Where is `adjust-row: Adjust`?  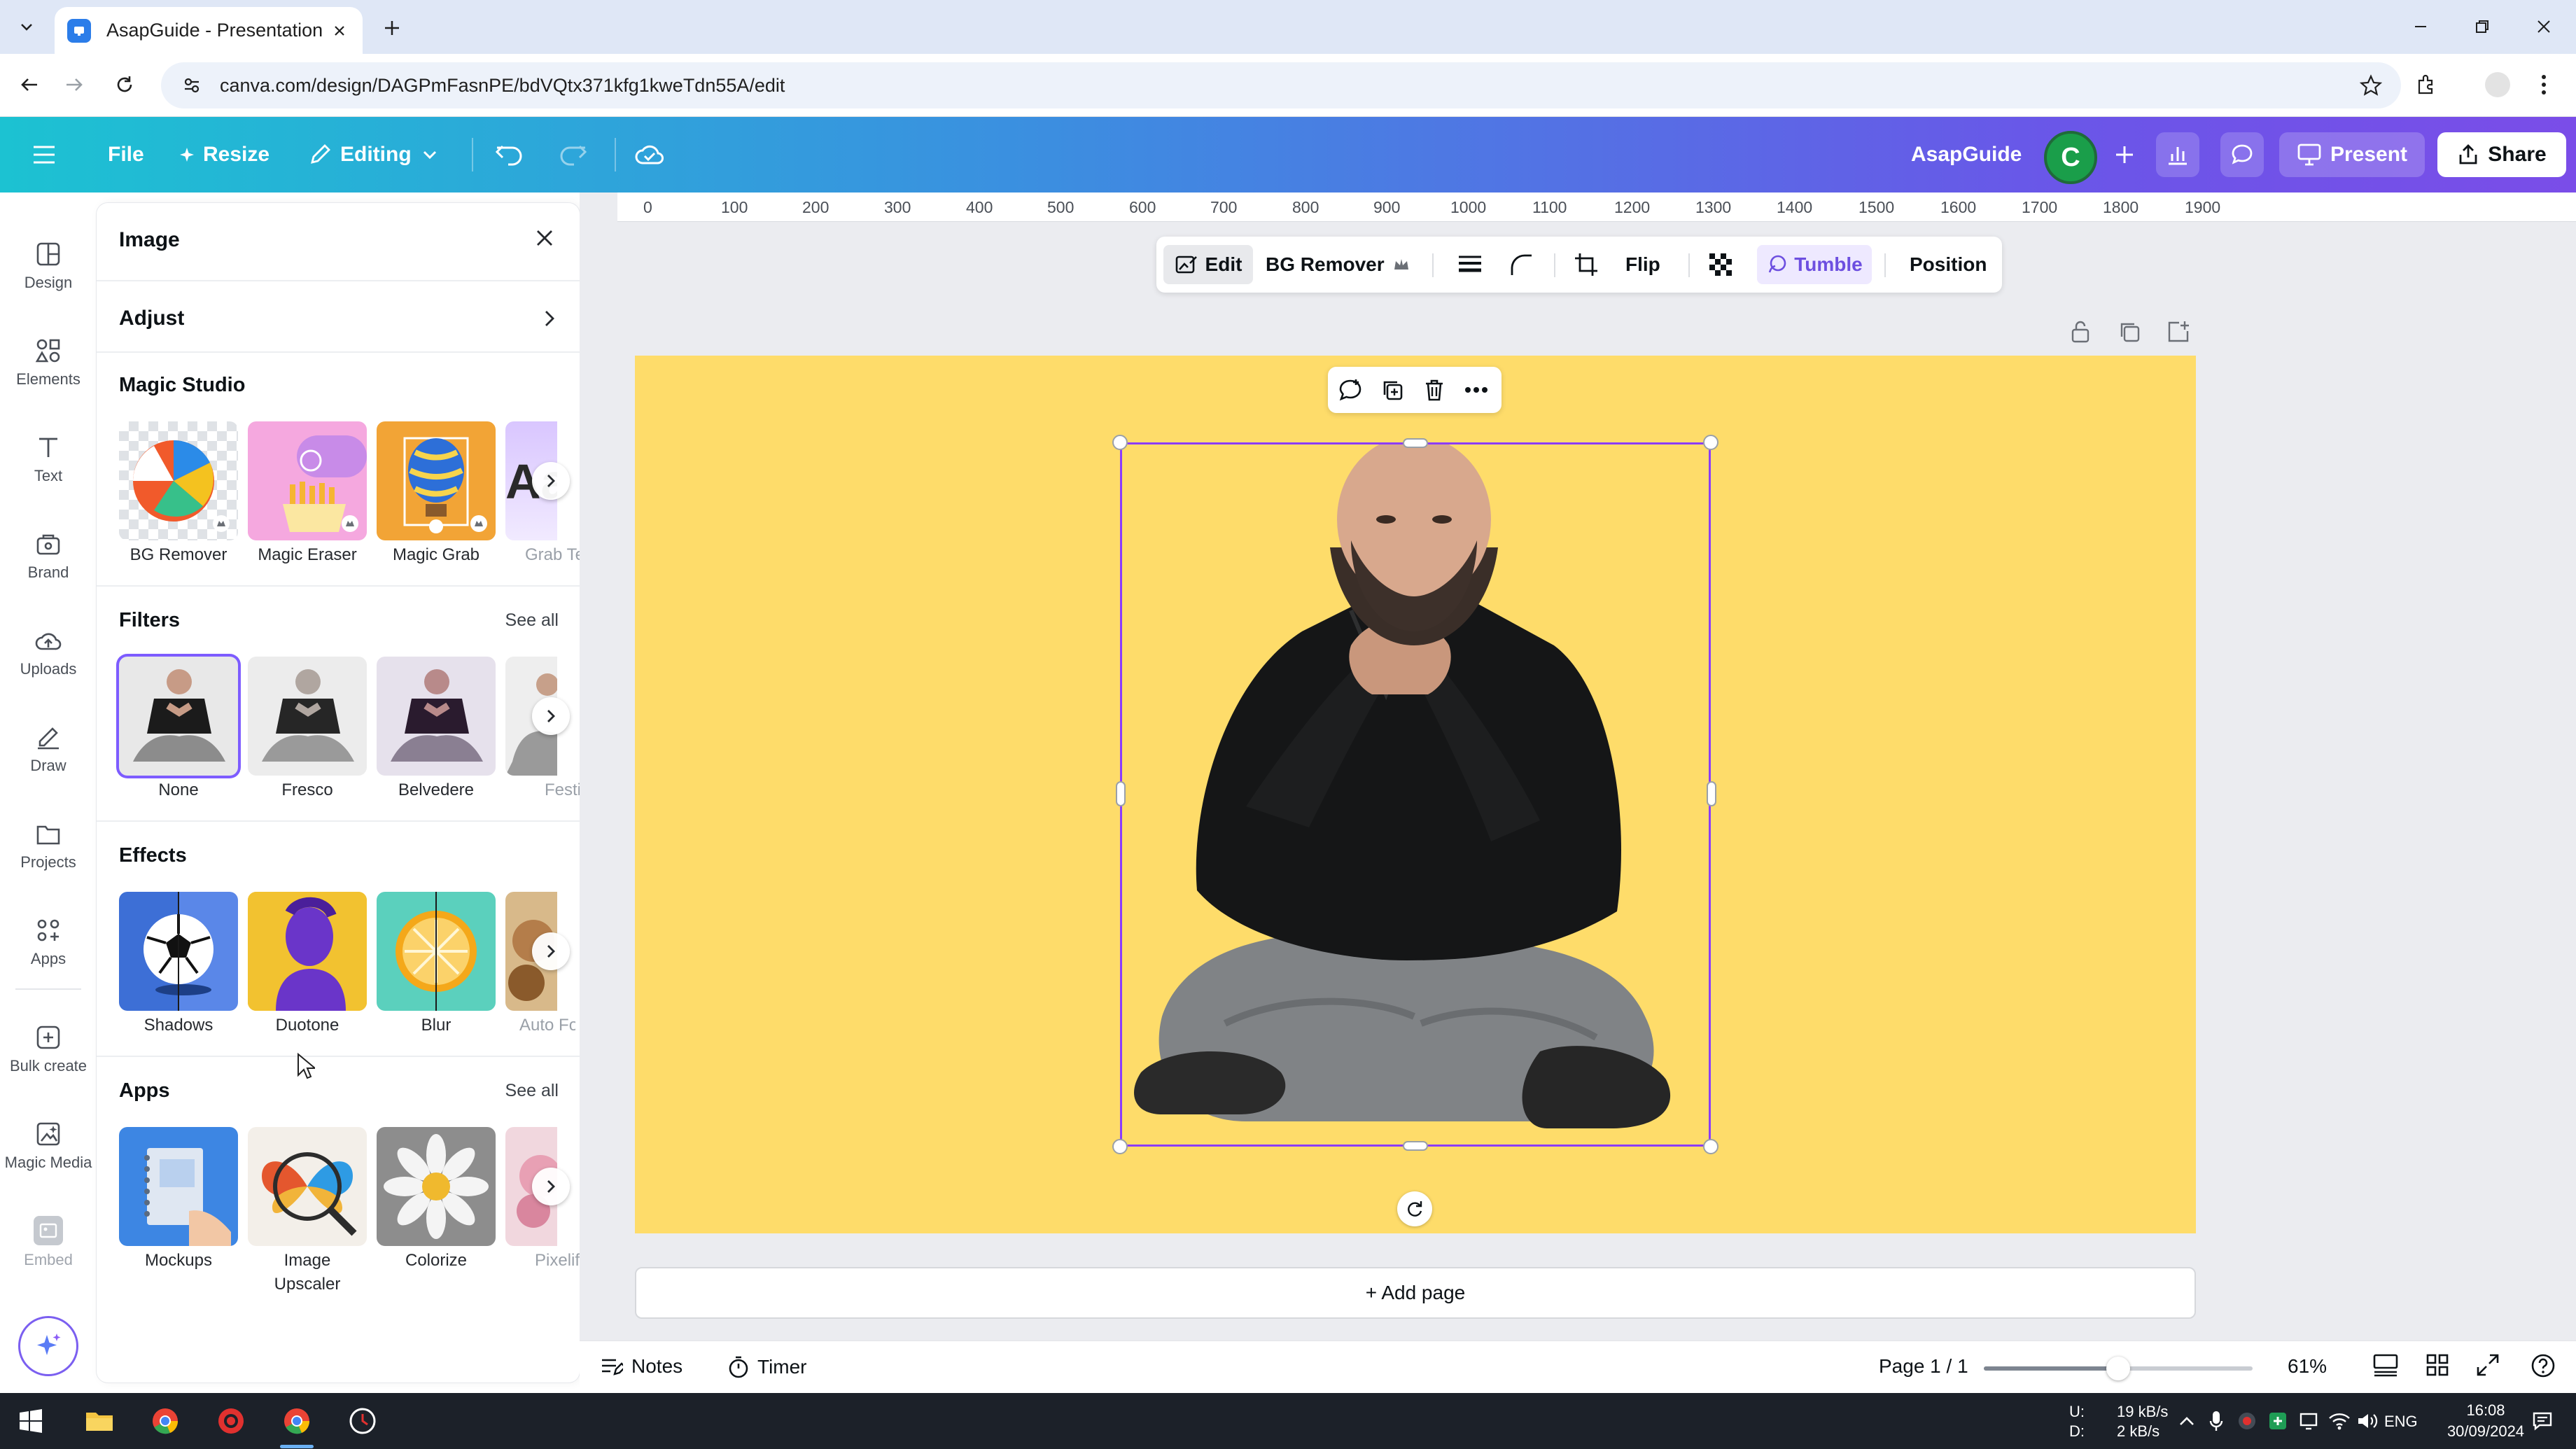
adjust-row: Adjust is located at coordinates (338, 318).